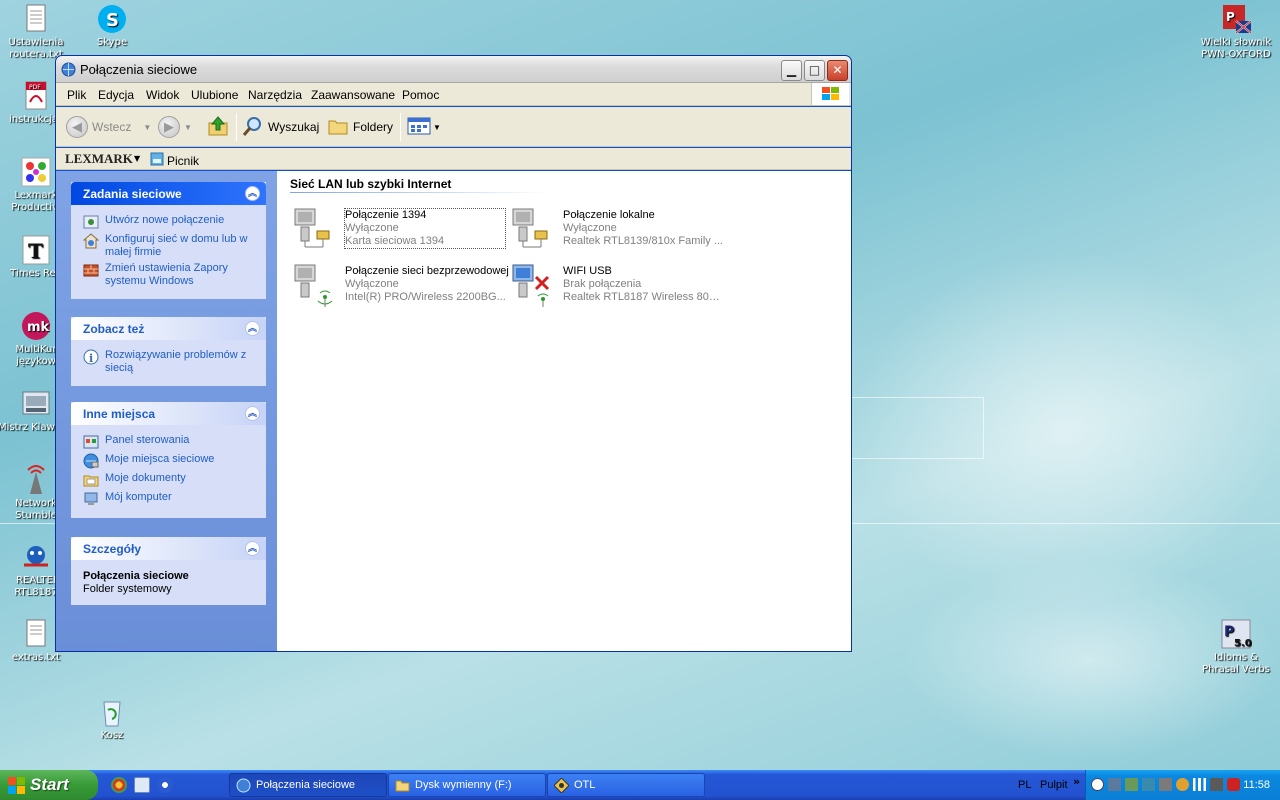 This screenshot has width=1280, height=800. I want to click on desktop-icon-idioms: P 5.0 Idioms & Phrasal Verbs, so click(1236, 647).